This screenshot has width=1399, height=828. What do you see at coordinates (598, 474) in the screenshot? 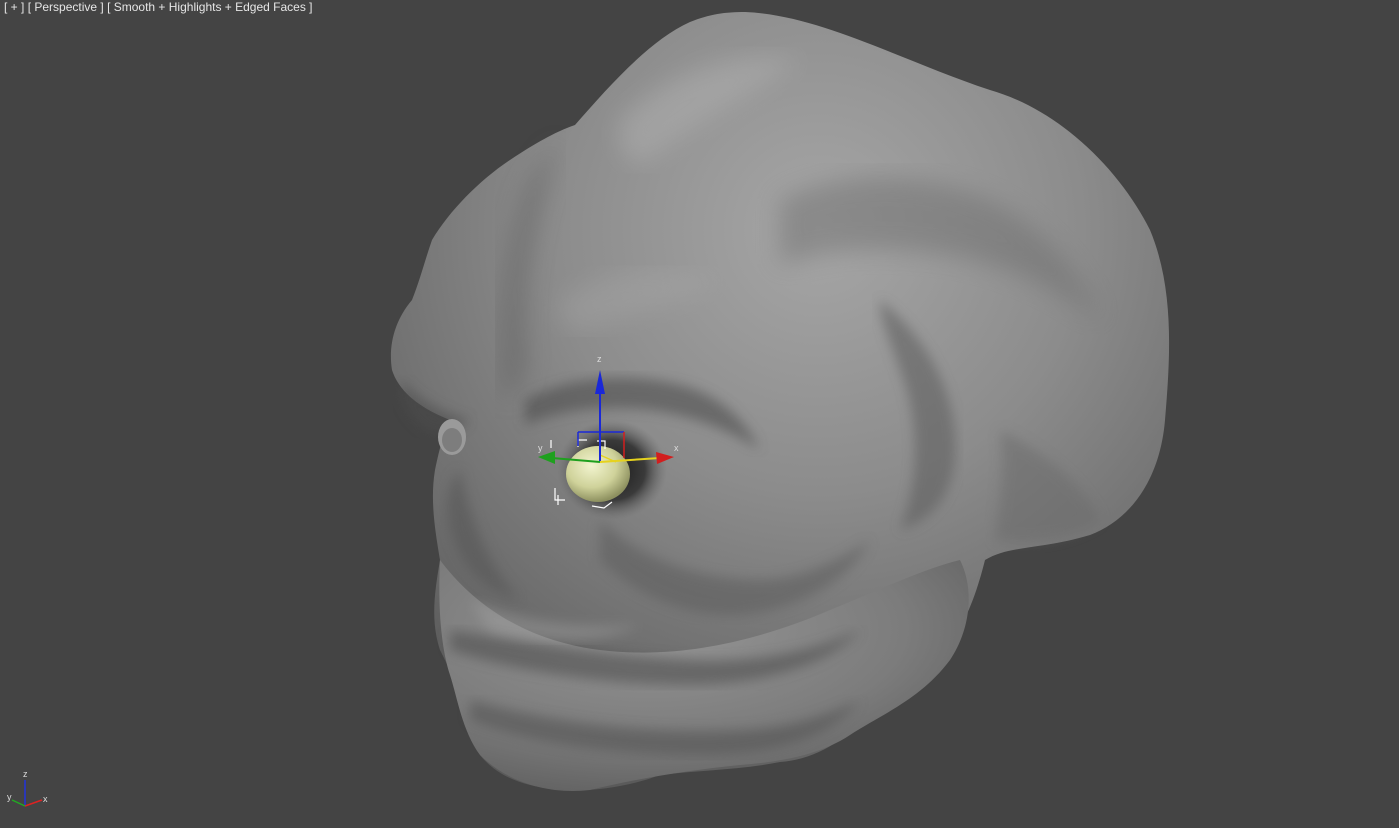
I see `eyeball` at bounding box center [598, 474].